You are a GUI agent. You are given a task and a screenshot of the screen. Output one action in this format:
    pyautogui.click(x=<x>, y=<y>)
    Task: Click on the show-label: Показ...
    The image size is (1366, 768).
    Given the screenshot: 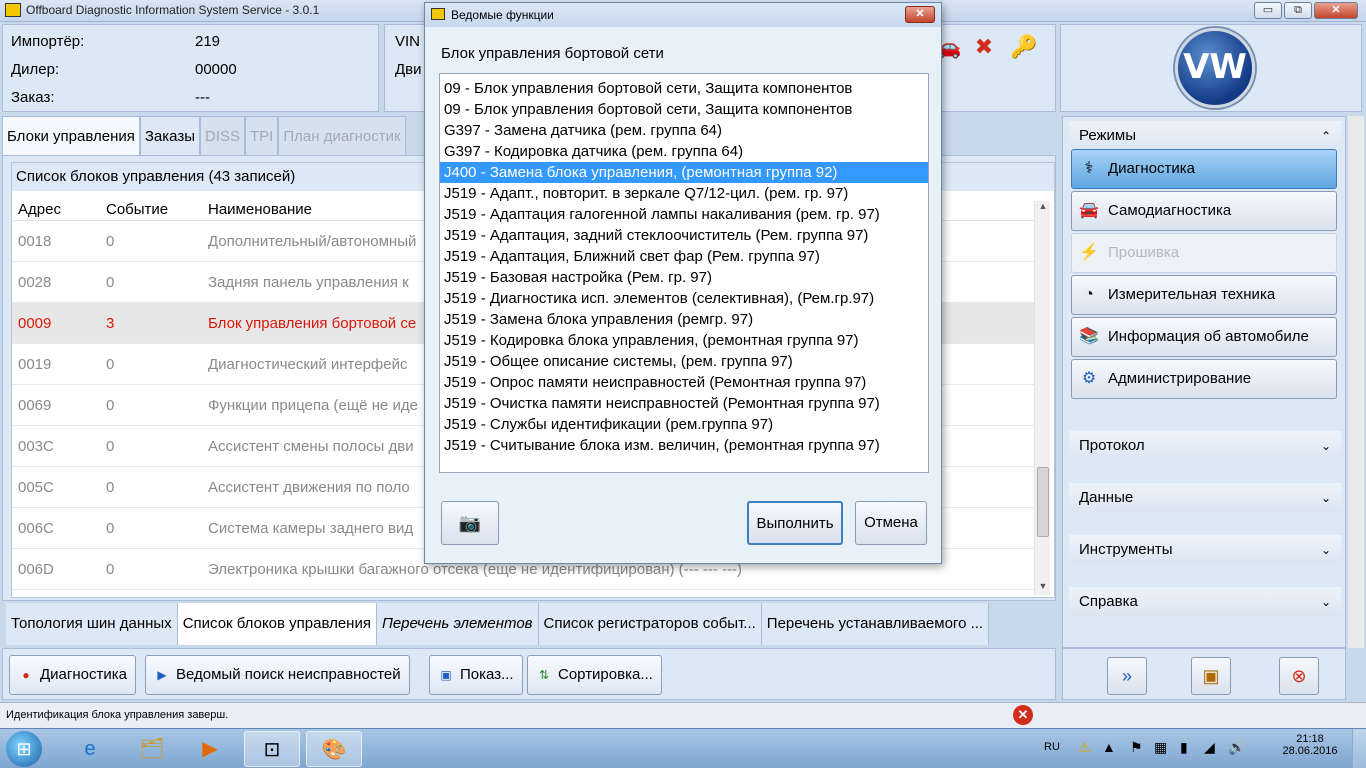 What is the action you would take?
    pyautogui.click(x=487, y=674)
    